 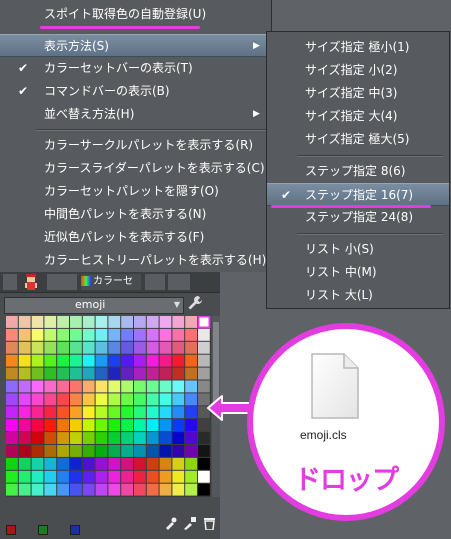 What do you see at coordinates (43, 530) in the screenshot?
I see `recent-color-swatch` at bounding box center [43, 530].